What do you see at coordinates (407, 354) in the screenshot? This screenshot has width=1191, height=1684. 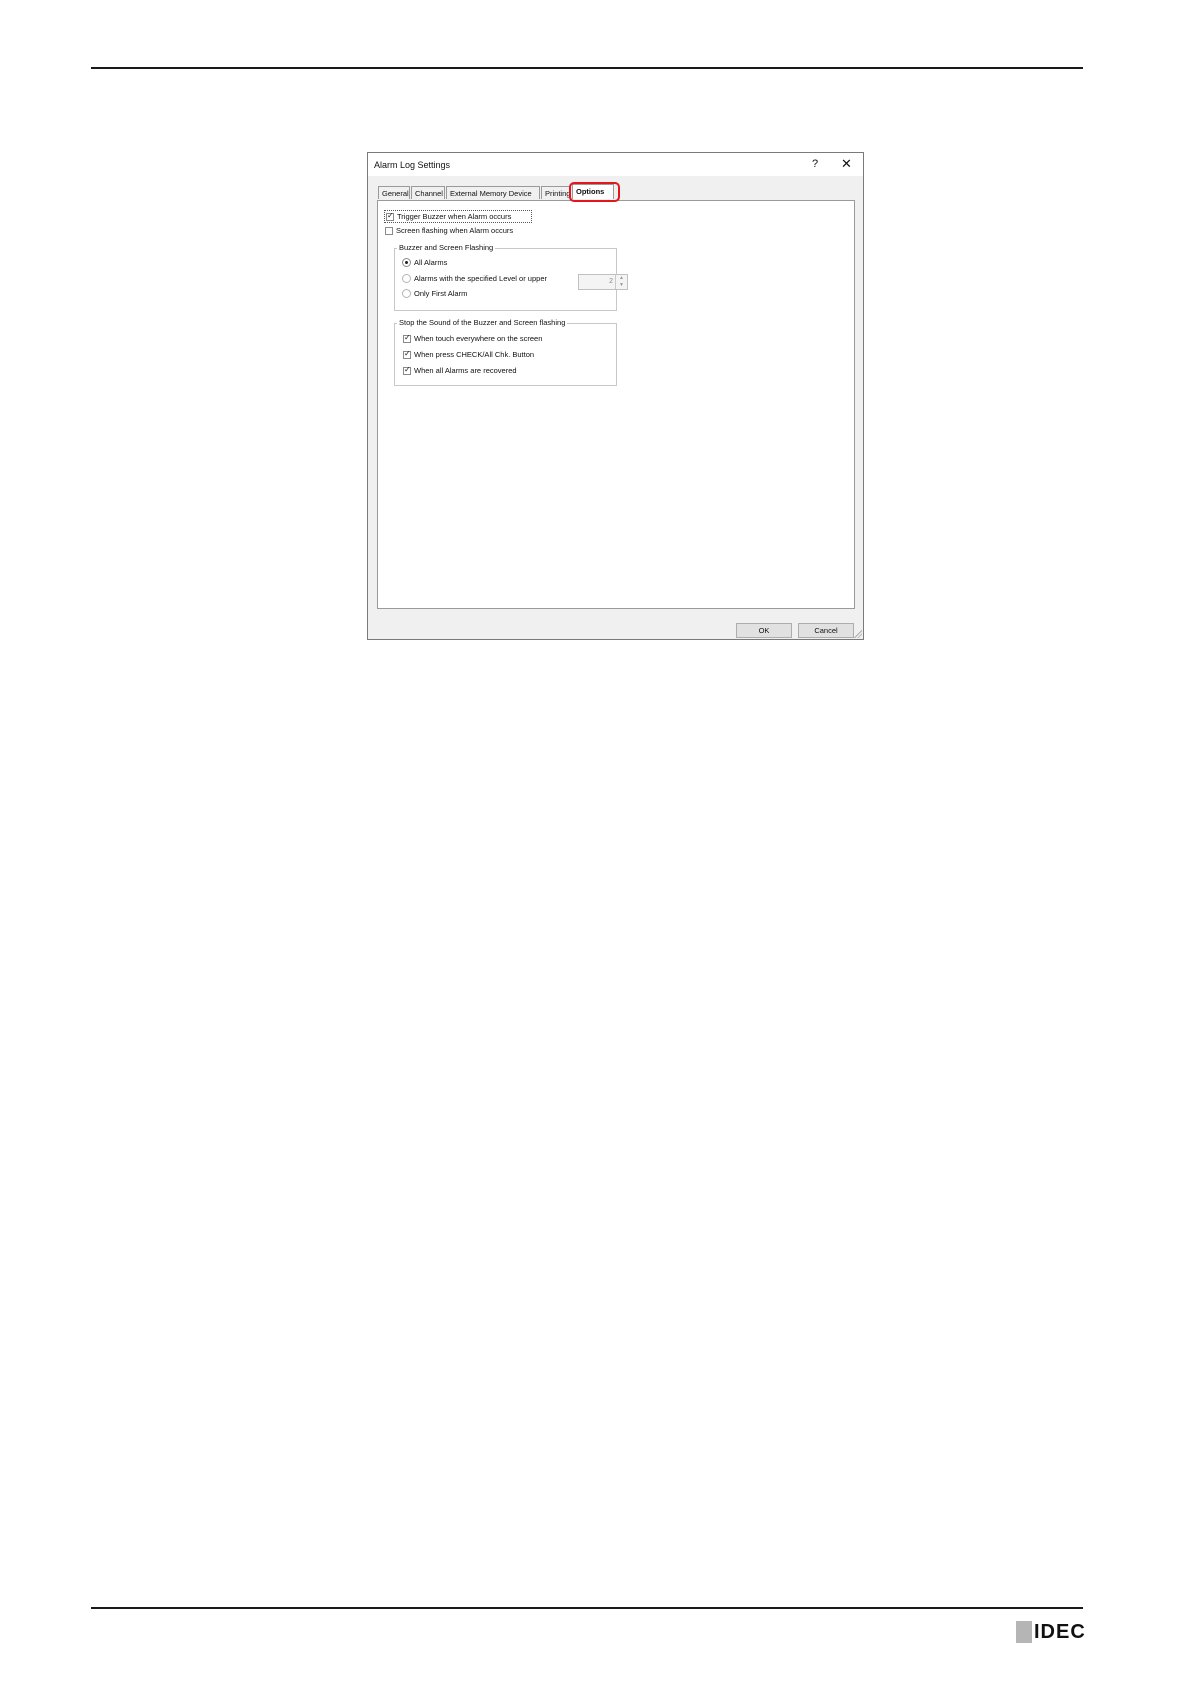 I see `press-check-checkbox` at bounding box center [407, 354].